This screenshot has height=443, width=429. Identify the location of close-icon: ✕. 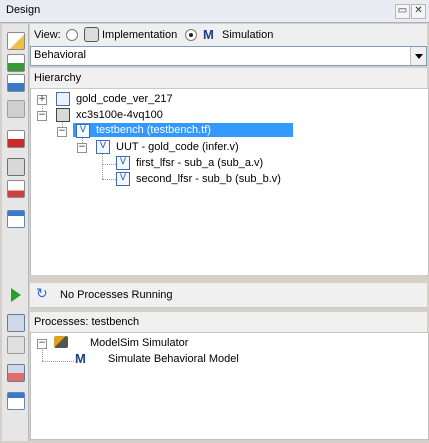
(418, 11).